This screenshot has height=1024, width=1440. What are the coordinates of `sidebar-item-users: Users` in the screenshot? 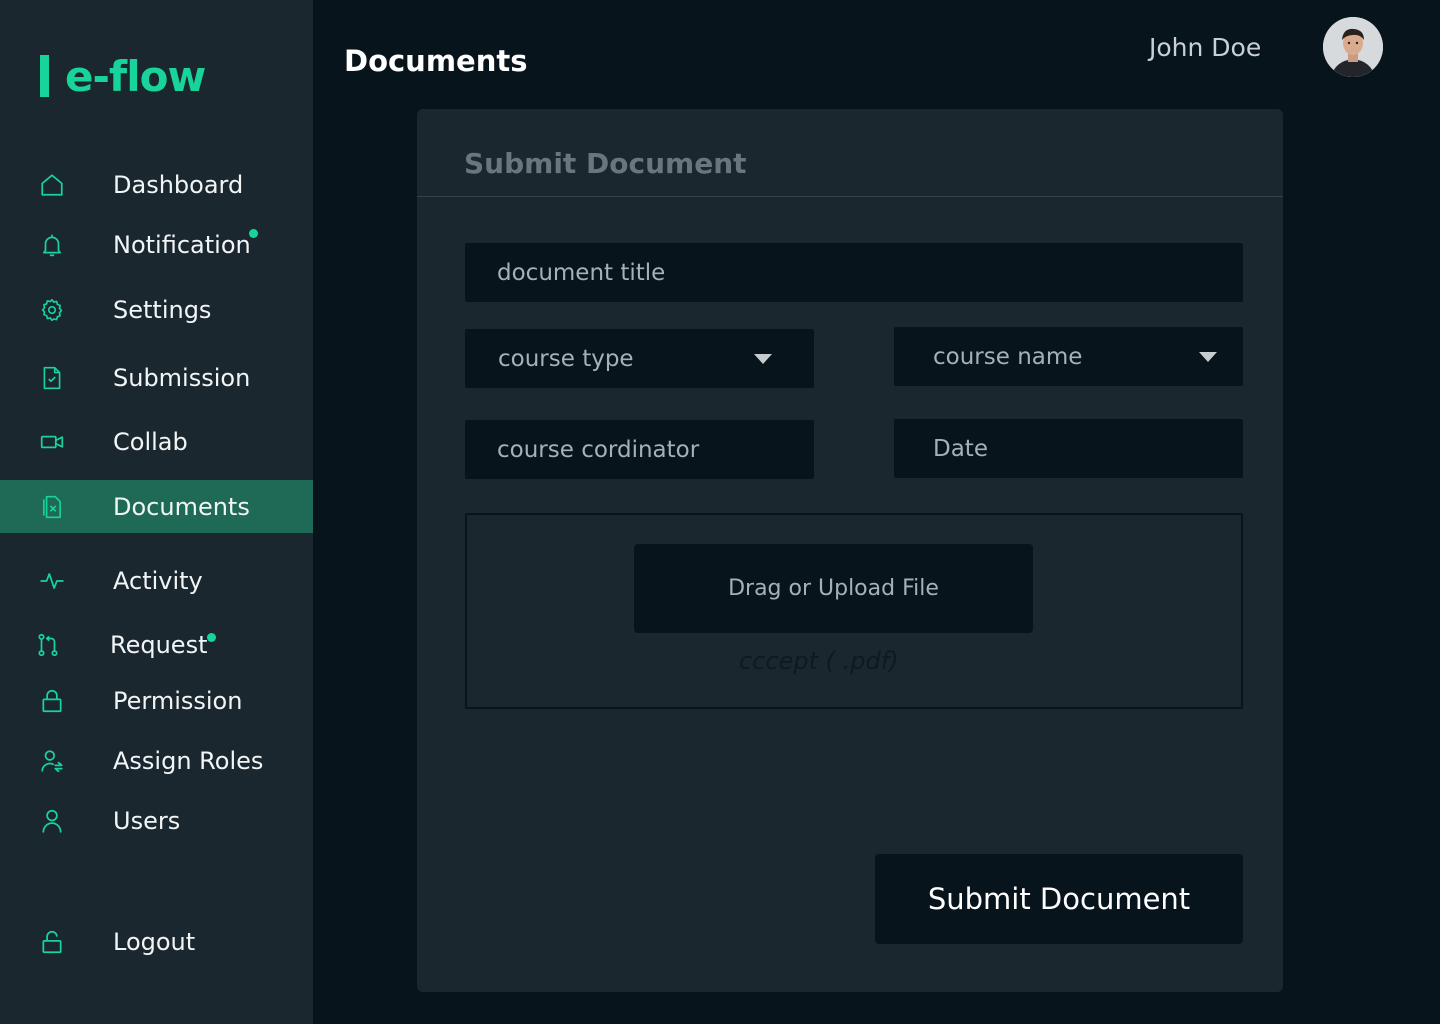 It's located at (156, 820).